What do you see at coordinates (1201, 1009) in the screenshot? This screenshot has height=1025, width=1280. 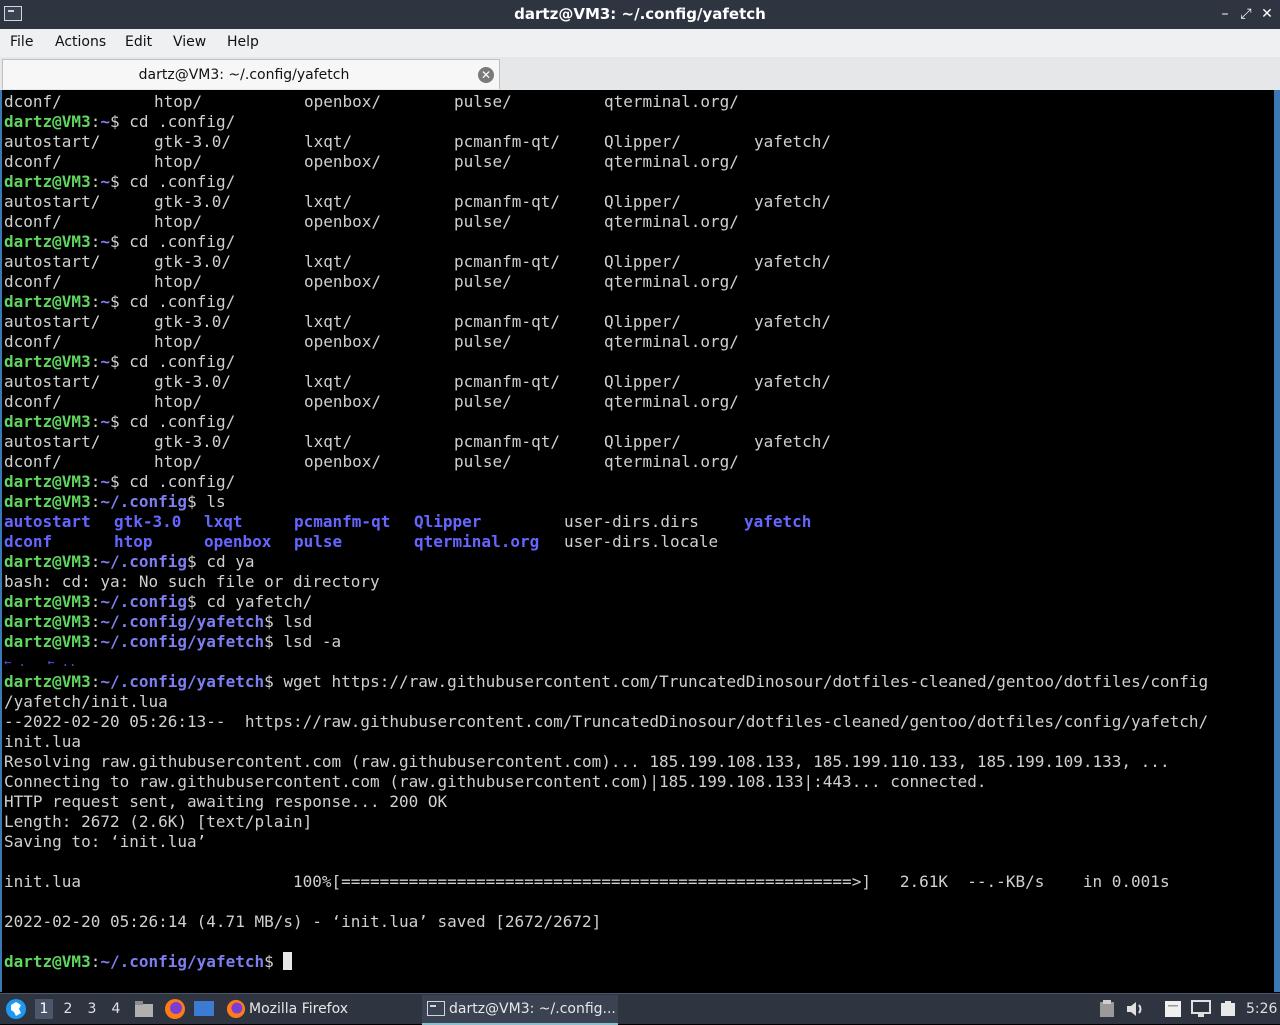 I see `monitor-icon` at bounding box center [1201, 1009].